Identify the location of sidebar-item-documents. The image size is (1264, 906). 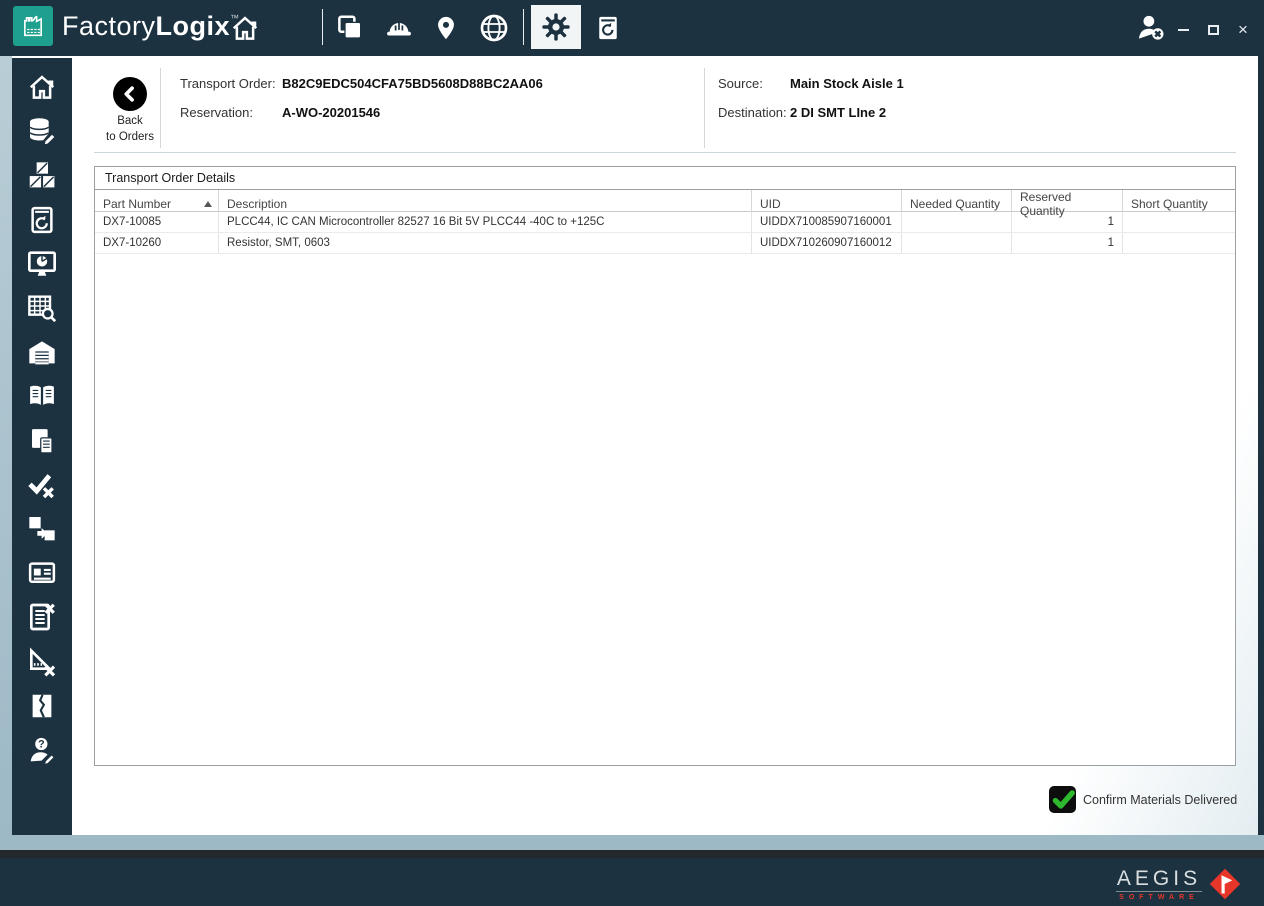
(42, 441).